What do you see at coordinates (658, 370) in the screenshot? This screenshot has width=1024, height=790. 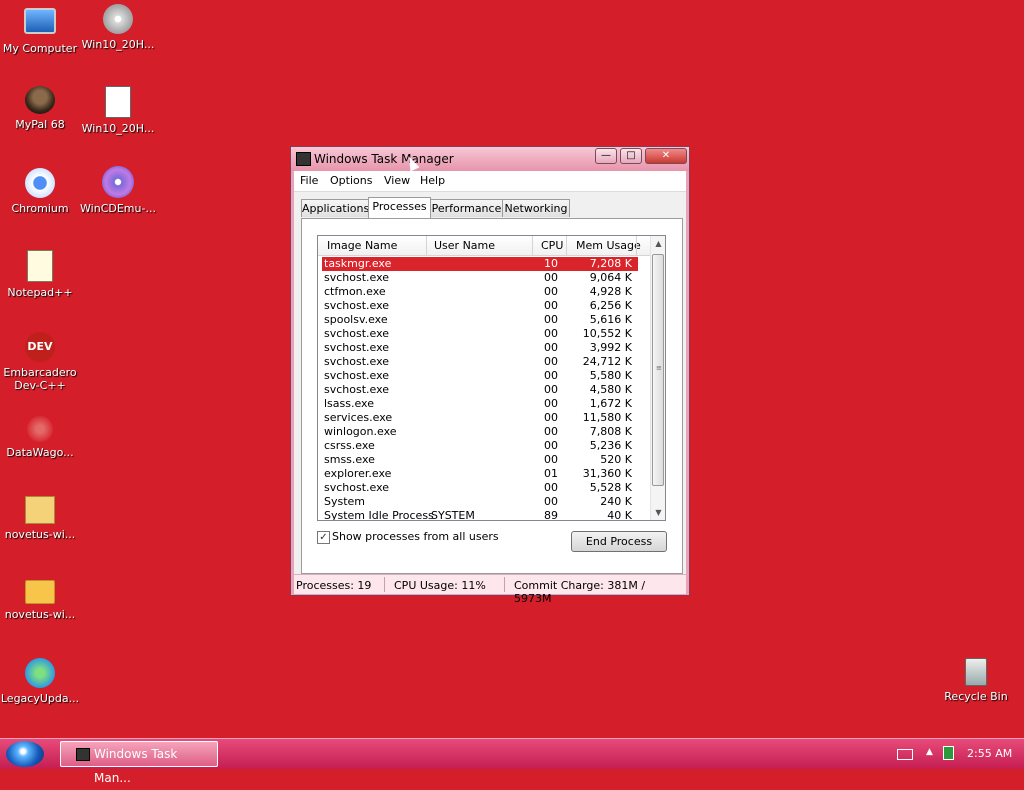 I see `scroll-thumb: ≡` at bounding box center [658, 370].